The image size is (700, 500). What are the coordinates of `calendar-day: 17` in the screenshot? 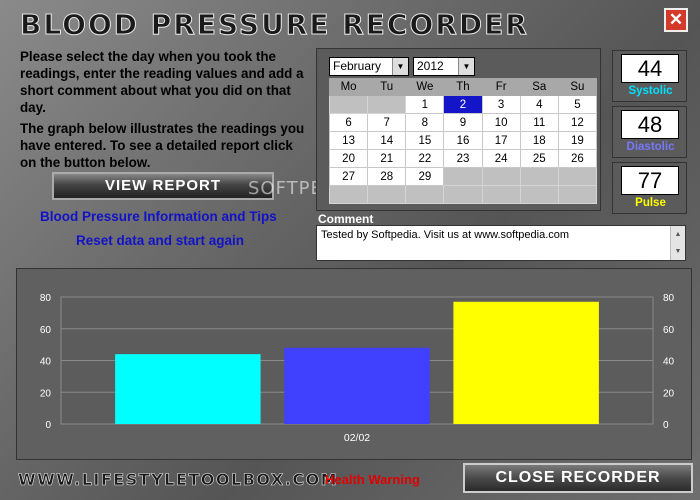 It's located at (501, 140).